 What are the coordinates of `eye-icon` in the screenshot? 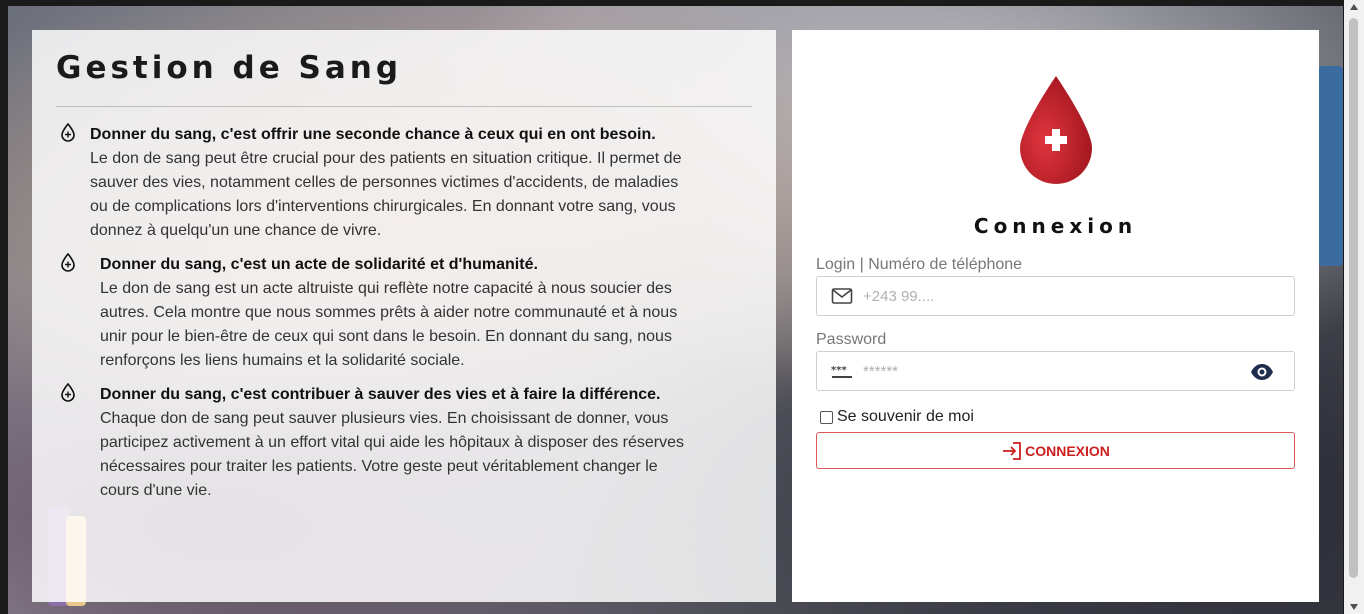 It's located at (1262, 372).